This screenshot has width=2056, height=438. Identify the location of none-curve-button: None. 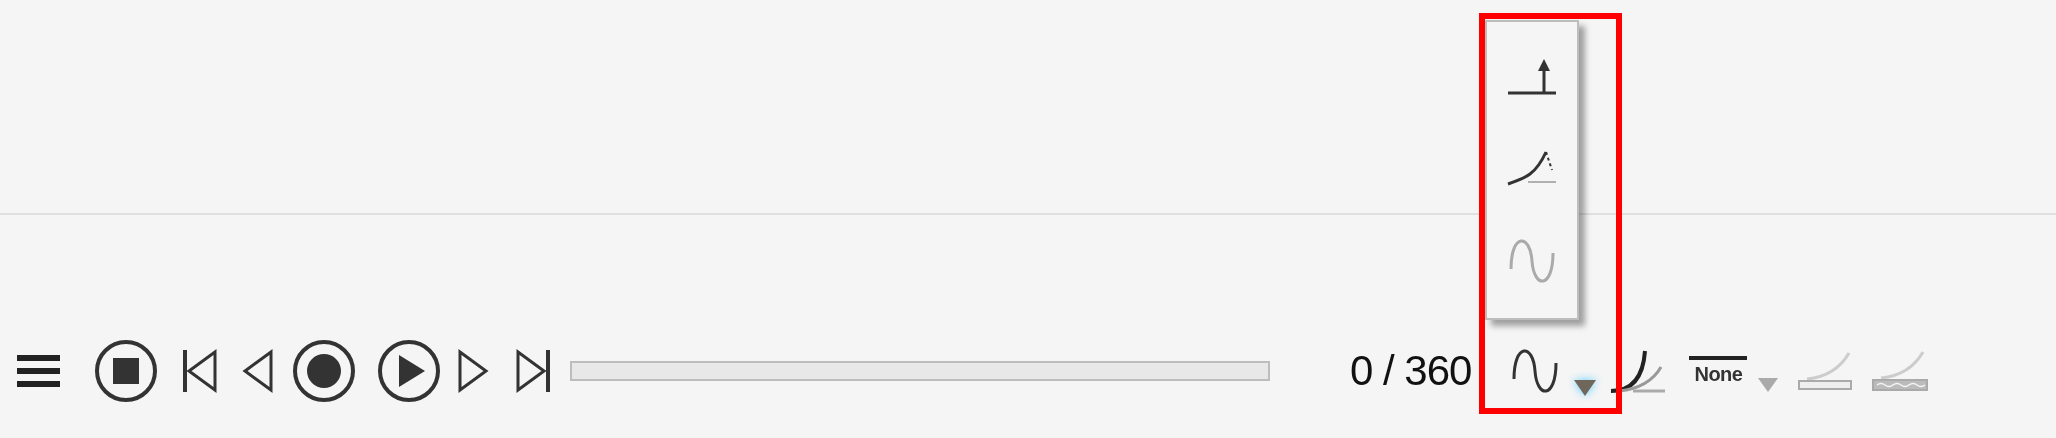
(1718, 371).